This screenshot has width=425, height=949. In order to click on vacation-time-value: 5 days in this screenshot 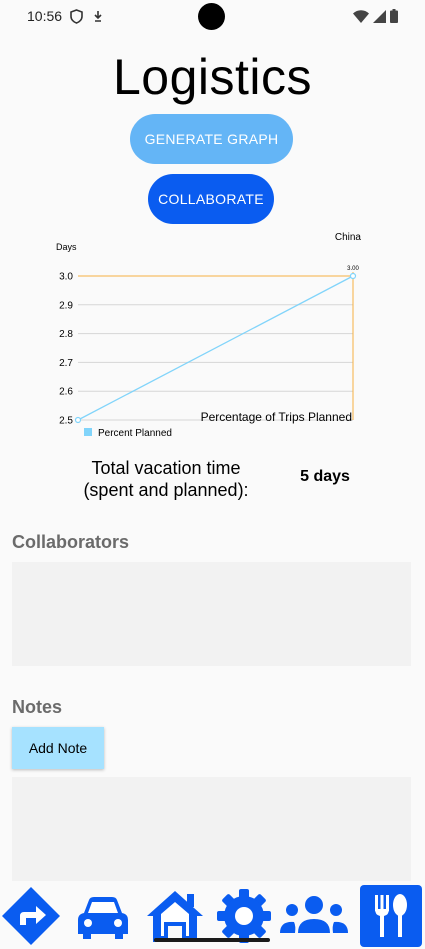, I will do `click(325, 476)`.